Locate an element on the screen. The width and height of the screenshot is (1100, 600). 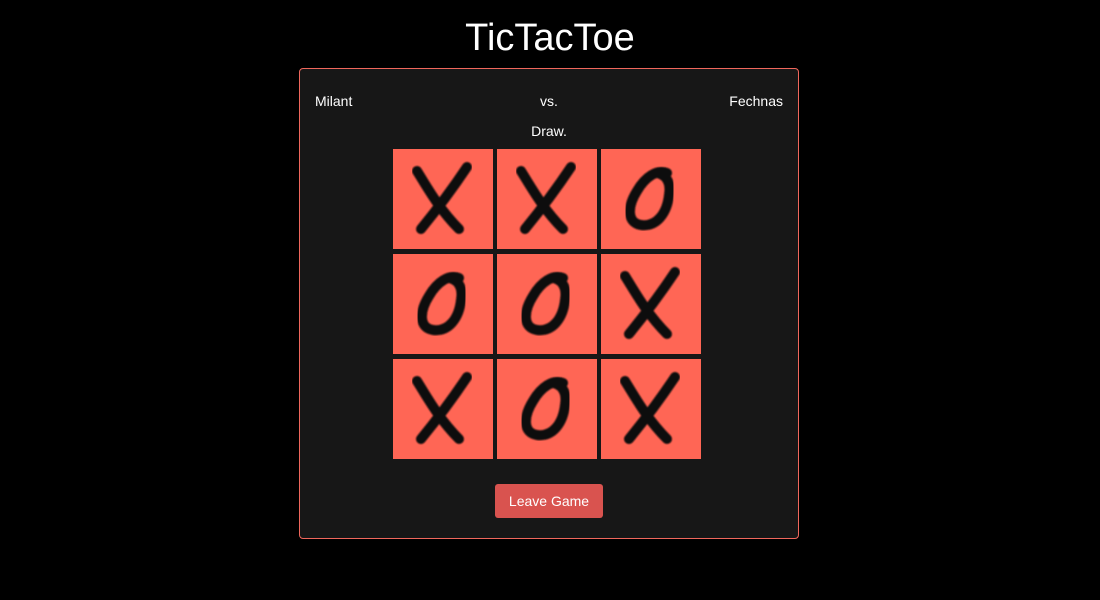
player-two-name: Fechnas is located at coordinates (756, 101).